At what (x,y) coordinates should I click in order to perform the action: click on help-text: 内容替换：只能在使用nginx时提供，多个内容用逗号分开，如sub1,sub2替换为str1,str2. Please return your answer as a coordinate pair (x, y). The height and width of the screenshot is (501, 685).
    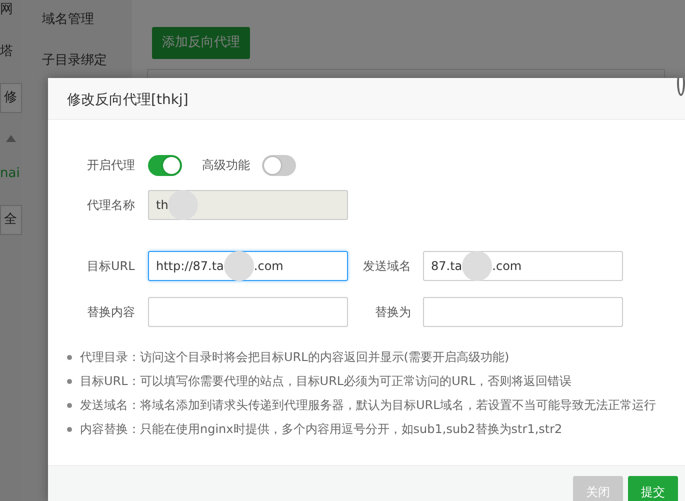
    Looking at the image, I should click on (321, 429).